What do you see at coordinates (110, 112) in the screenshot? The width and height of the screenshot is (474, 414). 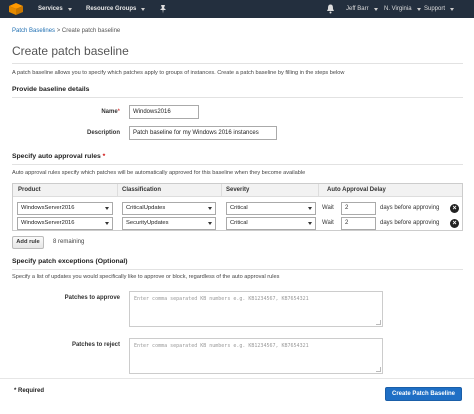 I see `name-label: Name*` at bounding box center [110, 112].